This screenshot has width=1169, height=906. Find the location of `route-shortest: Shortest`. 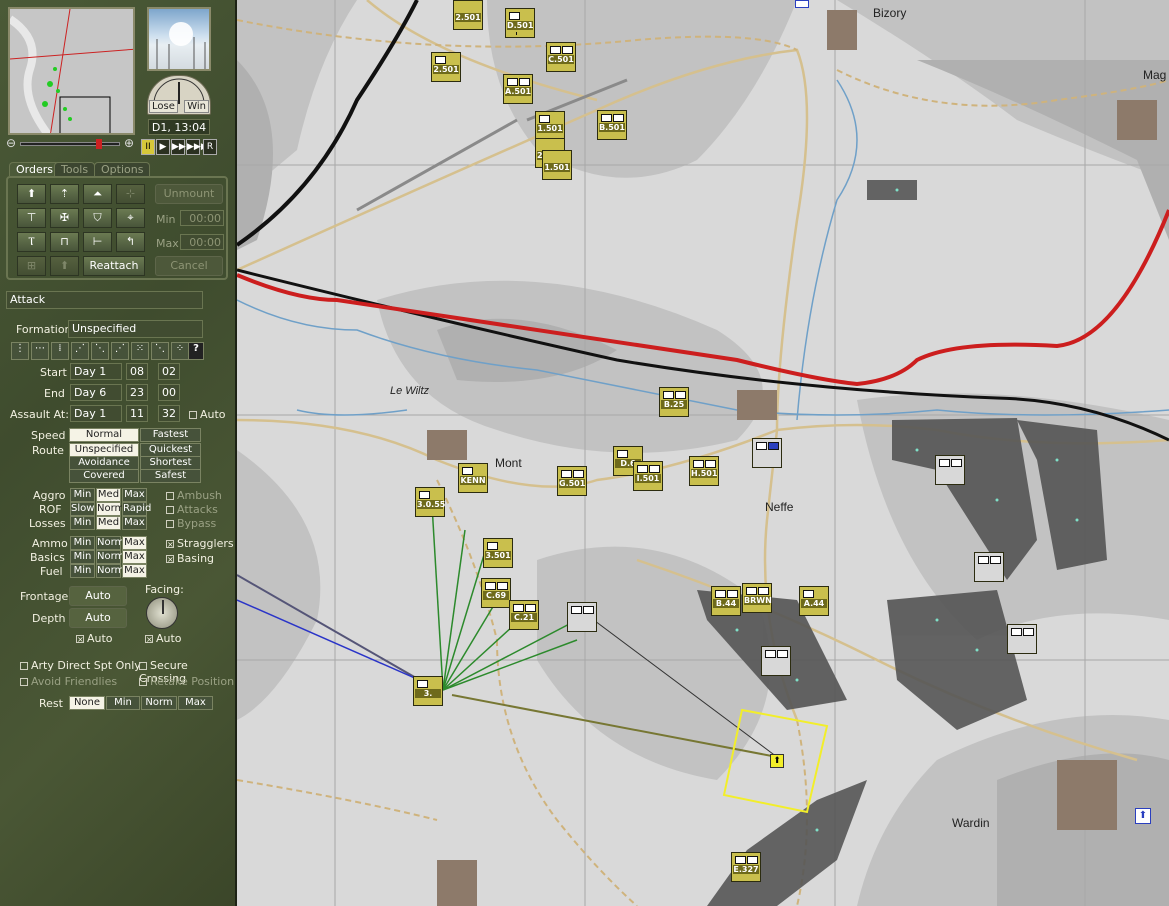

route-shortest: Shortest is located at coordinates (170, 463).